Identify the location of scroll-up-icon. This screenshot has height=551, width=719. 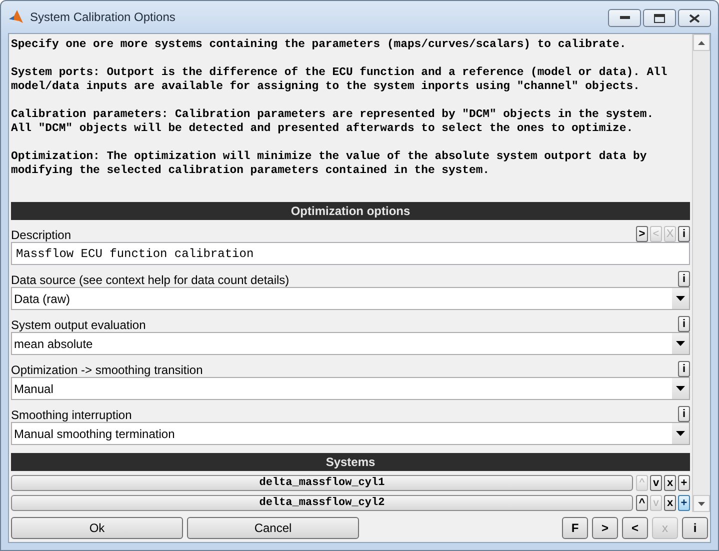
(701, 42).